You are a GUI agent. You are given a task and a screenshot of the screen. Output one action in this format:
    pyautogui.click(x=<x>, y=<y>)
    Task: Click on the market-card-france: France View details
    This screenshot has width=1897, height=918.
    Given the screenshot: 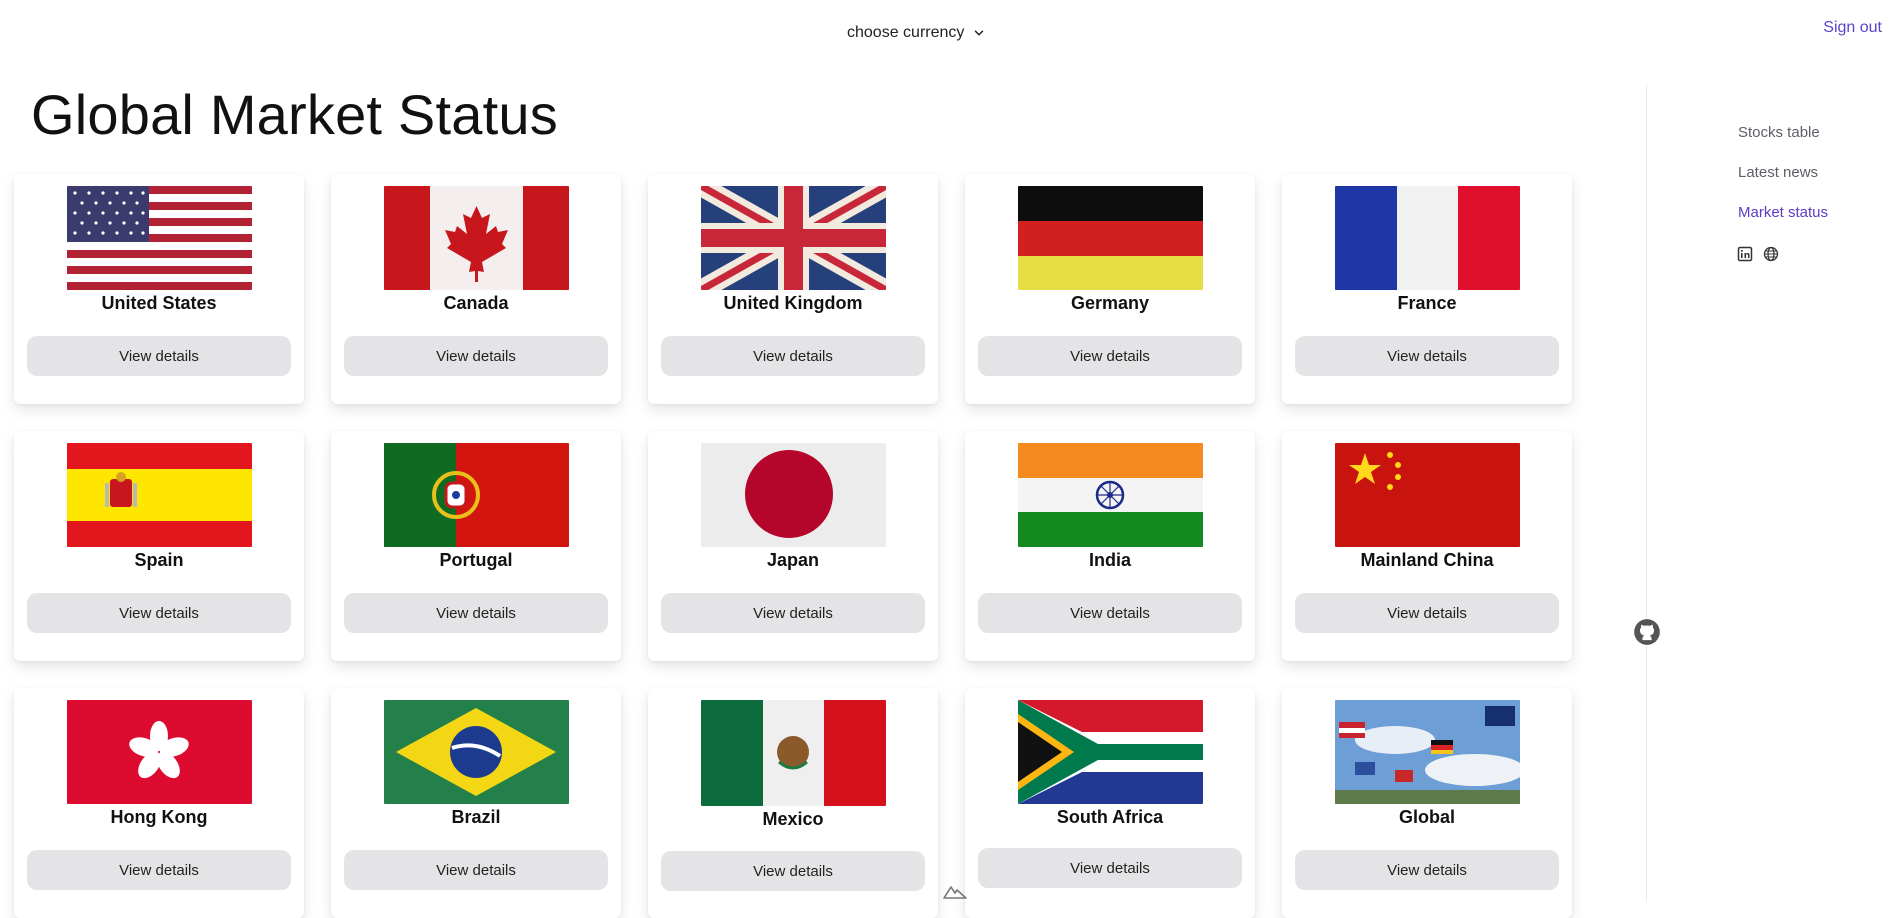 What is the action you would take?
    pyautogui.click(x=1427, y=289)
    